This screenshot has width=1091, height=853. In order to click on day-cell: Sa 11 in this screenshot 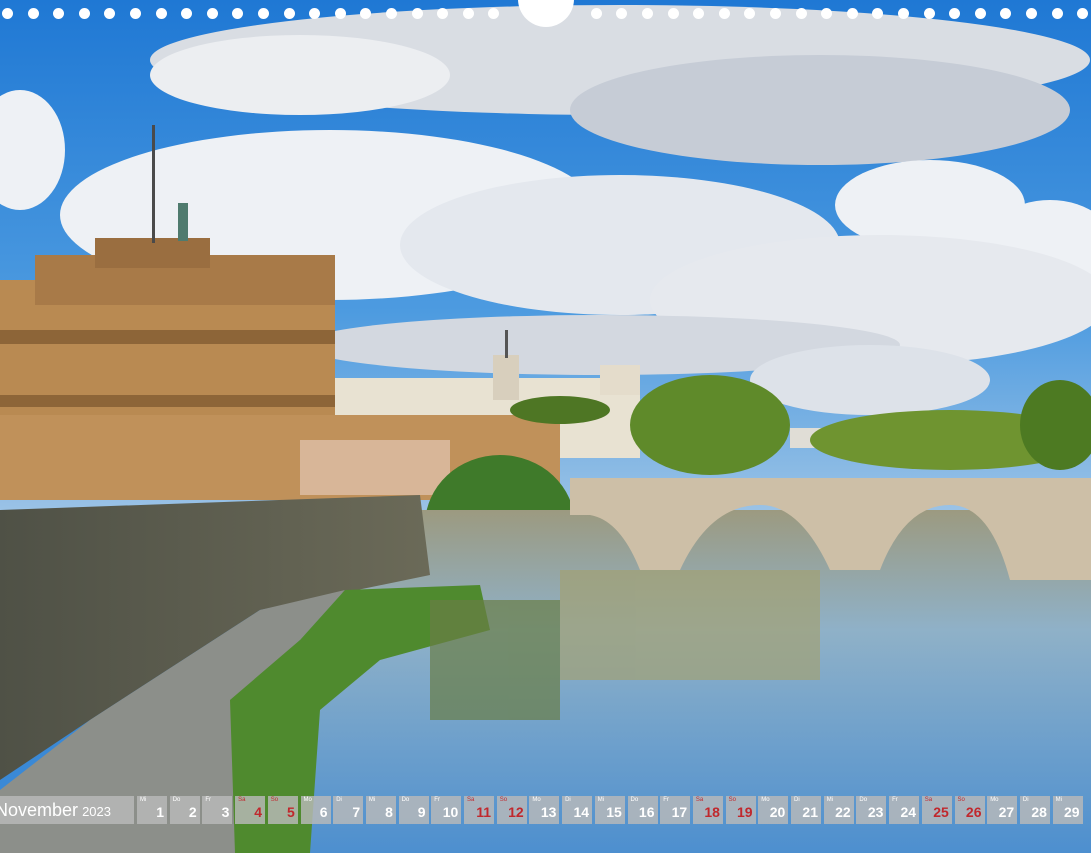, I will do `click(479, 810)`.